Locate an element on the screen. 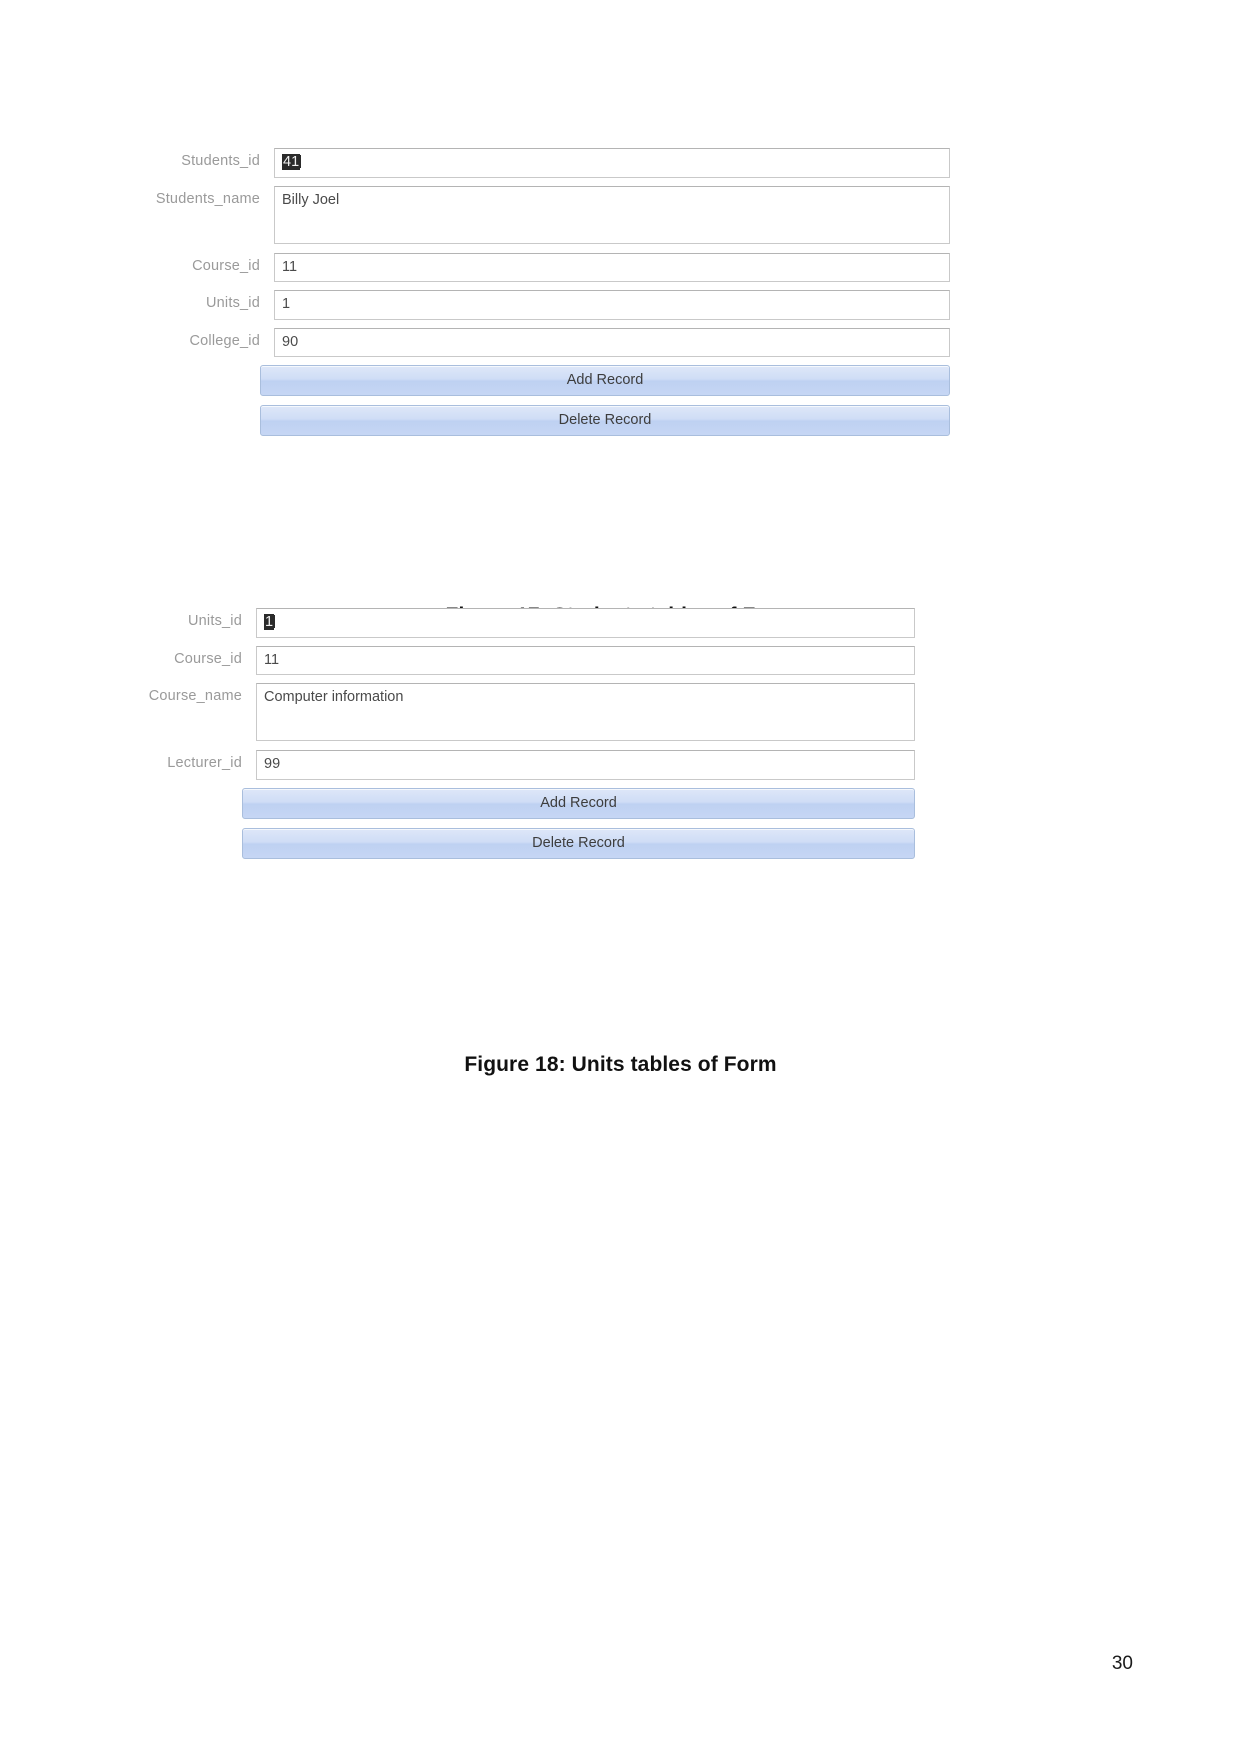  button-row-add: Add Record is located at coordinates (546, 381).